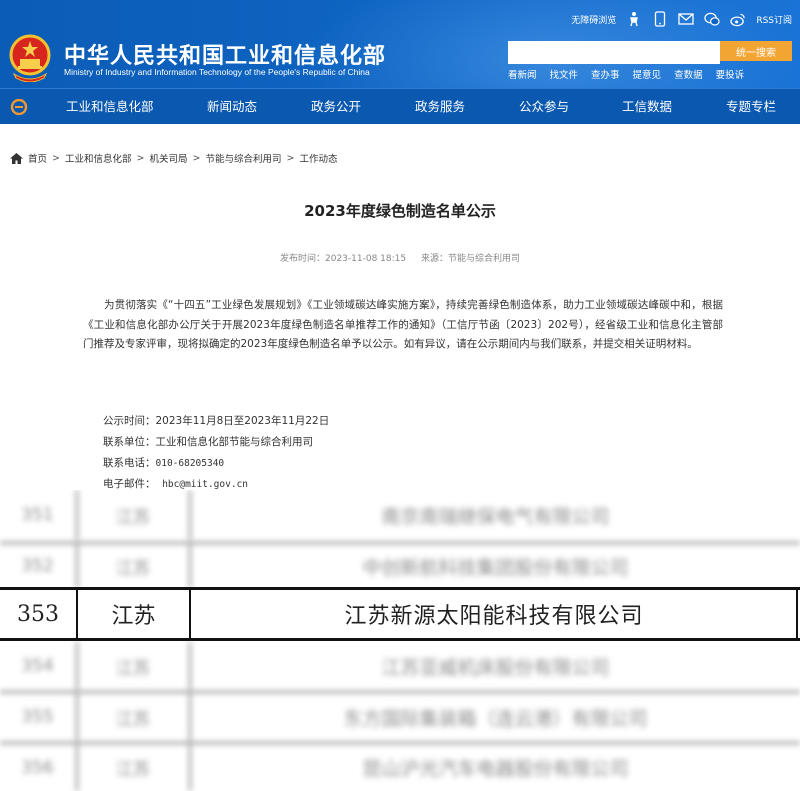  What do you see at coordinates (495, 667) in the screenshot?
I see `row-company: 江苏亚威机床股份有限公司` at bounding box center [495, 667].